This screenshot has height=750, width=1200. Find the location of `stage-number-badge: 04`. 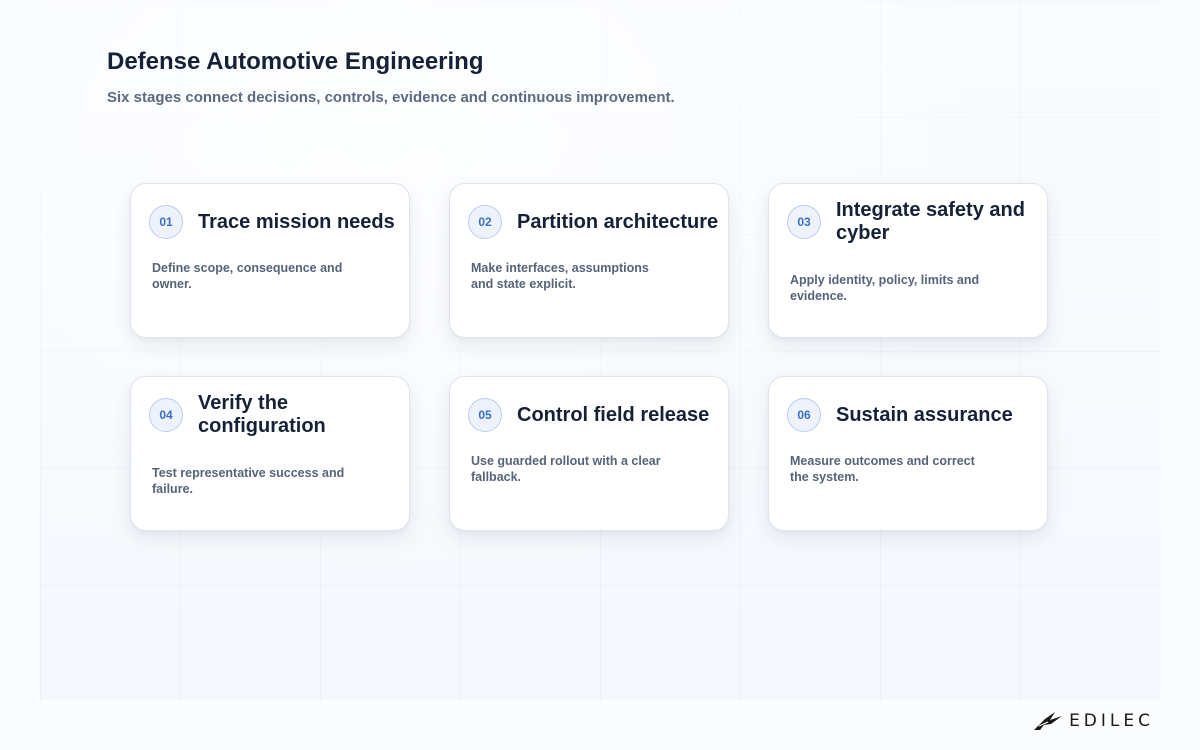

stage-number-badge: 04 is located at coordinates (166, 415).